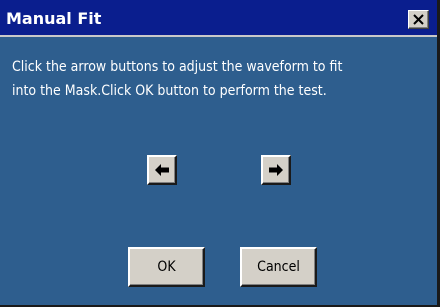 Image resolution: width=440 pixels, height=307 pixels. I want to click on close-icon, so click(418, 19).